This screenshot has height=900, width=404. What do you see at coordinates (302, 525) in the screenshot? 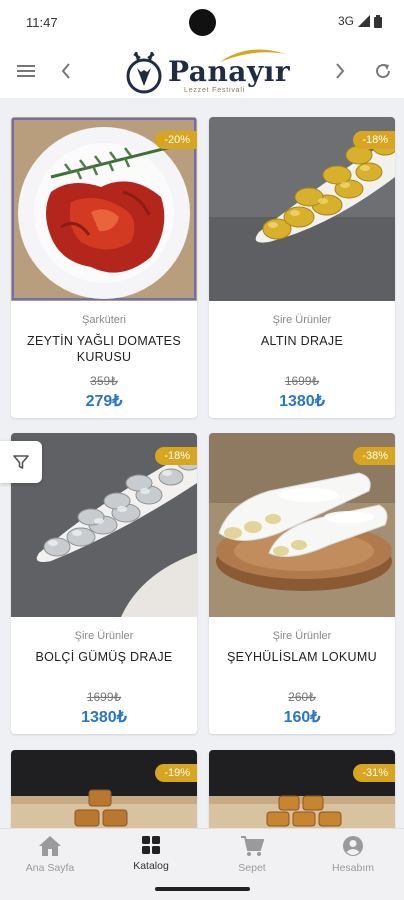
I see `product-image: -38%` at bounding box center [302, 525].